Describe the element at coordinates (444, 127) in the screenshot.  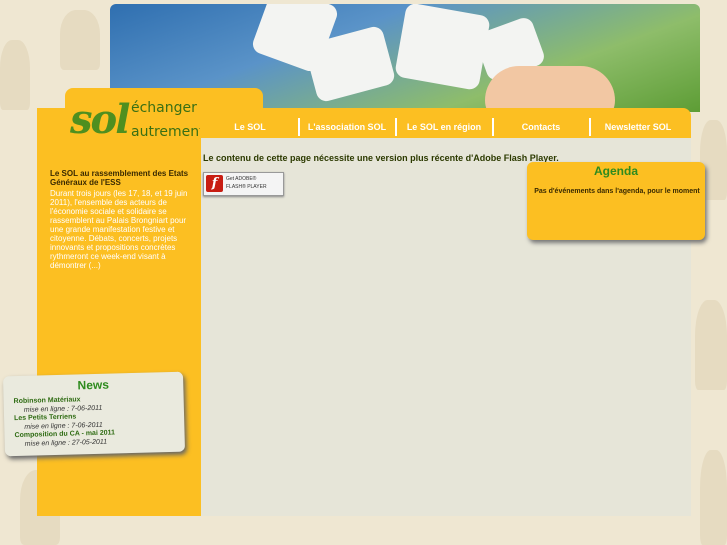
I see `nav-item-region: Le SOL en région` at that location.